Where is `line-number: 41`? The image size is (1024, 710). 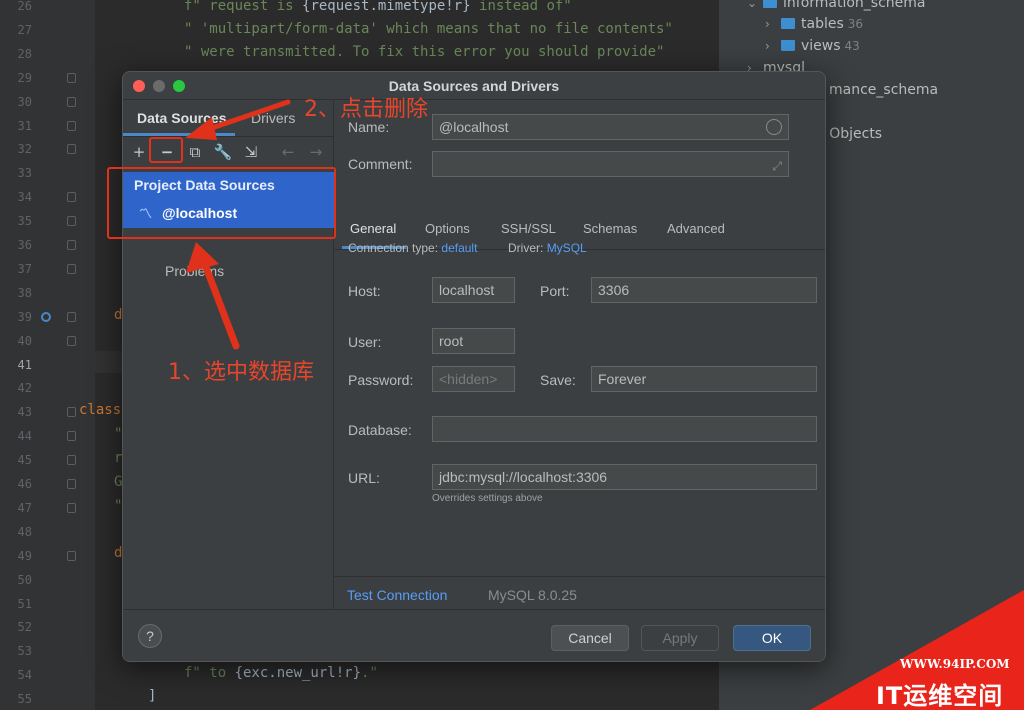
line-number: 41 is located at coordinates (24, 364).